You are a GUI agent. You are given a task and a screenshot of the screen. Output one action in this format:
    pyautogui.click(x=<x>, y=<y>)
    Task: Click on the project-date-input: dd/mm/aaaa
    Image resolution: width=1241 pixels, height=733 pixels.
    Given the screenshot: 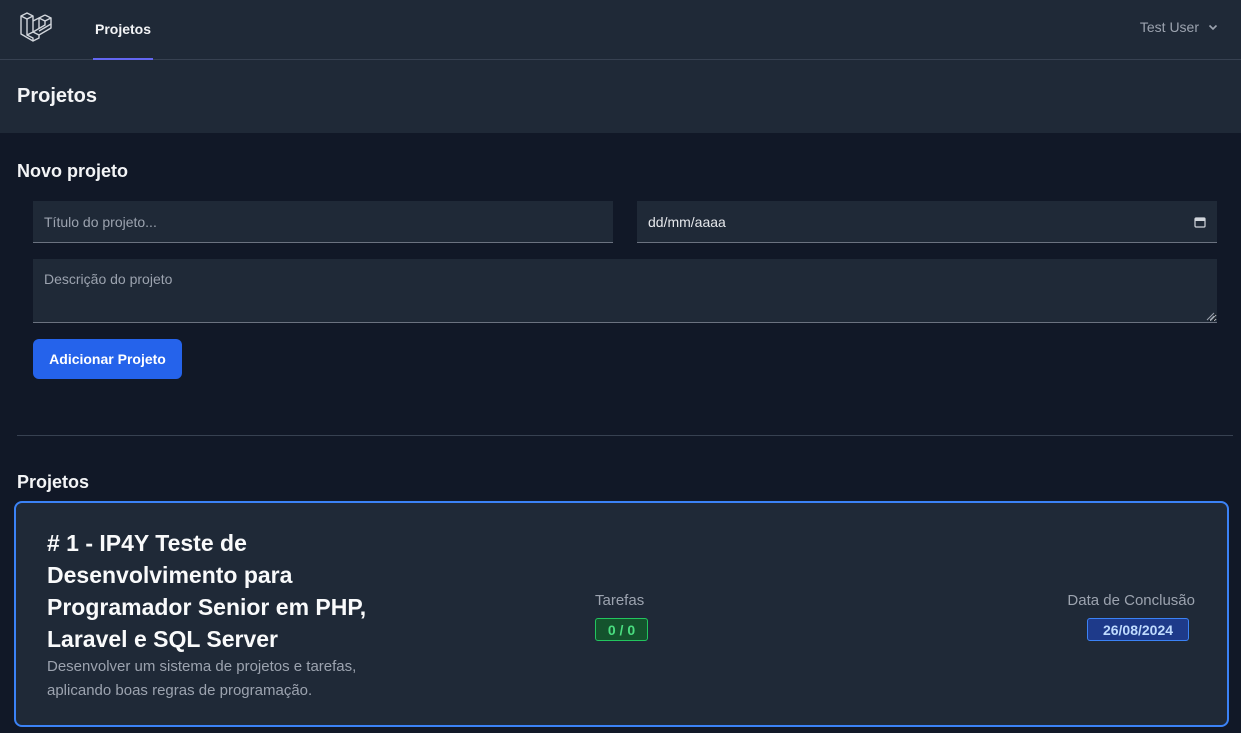 What is the action you would take?
    pyautogui.click(x=927, y=222)
    